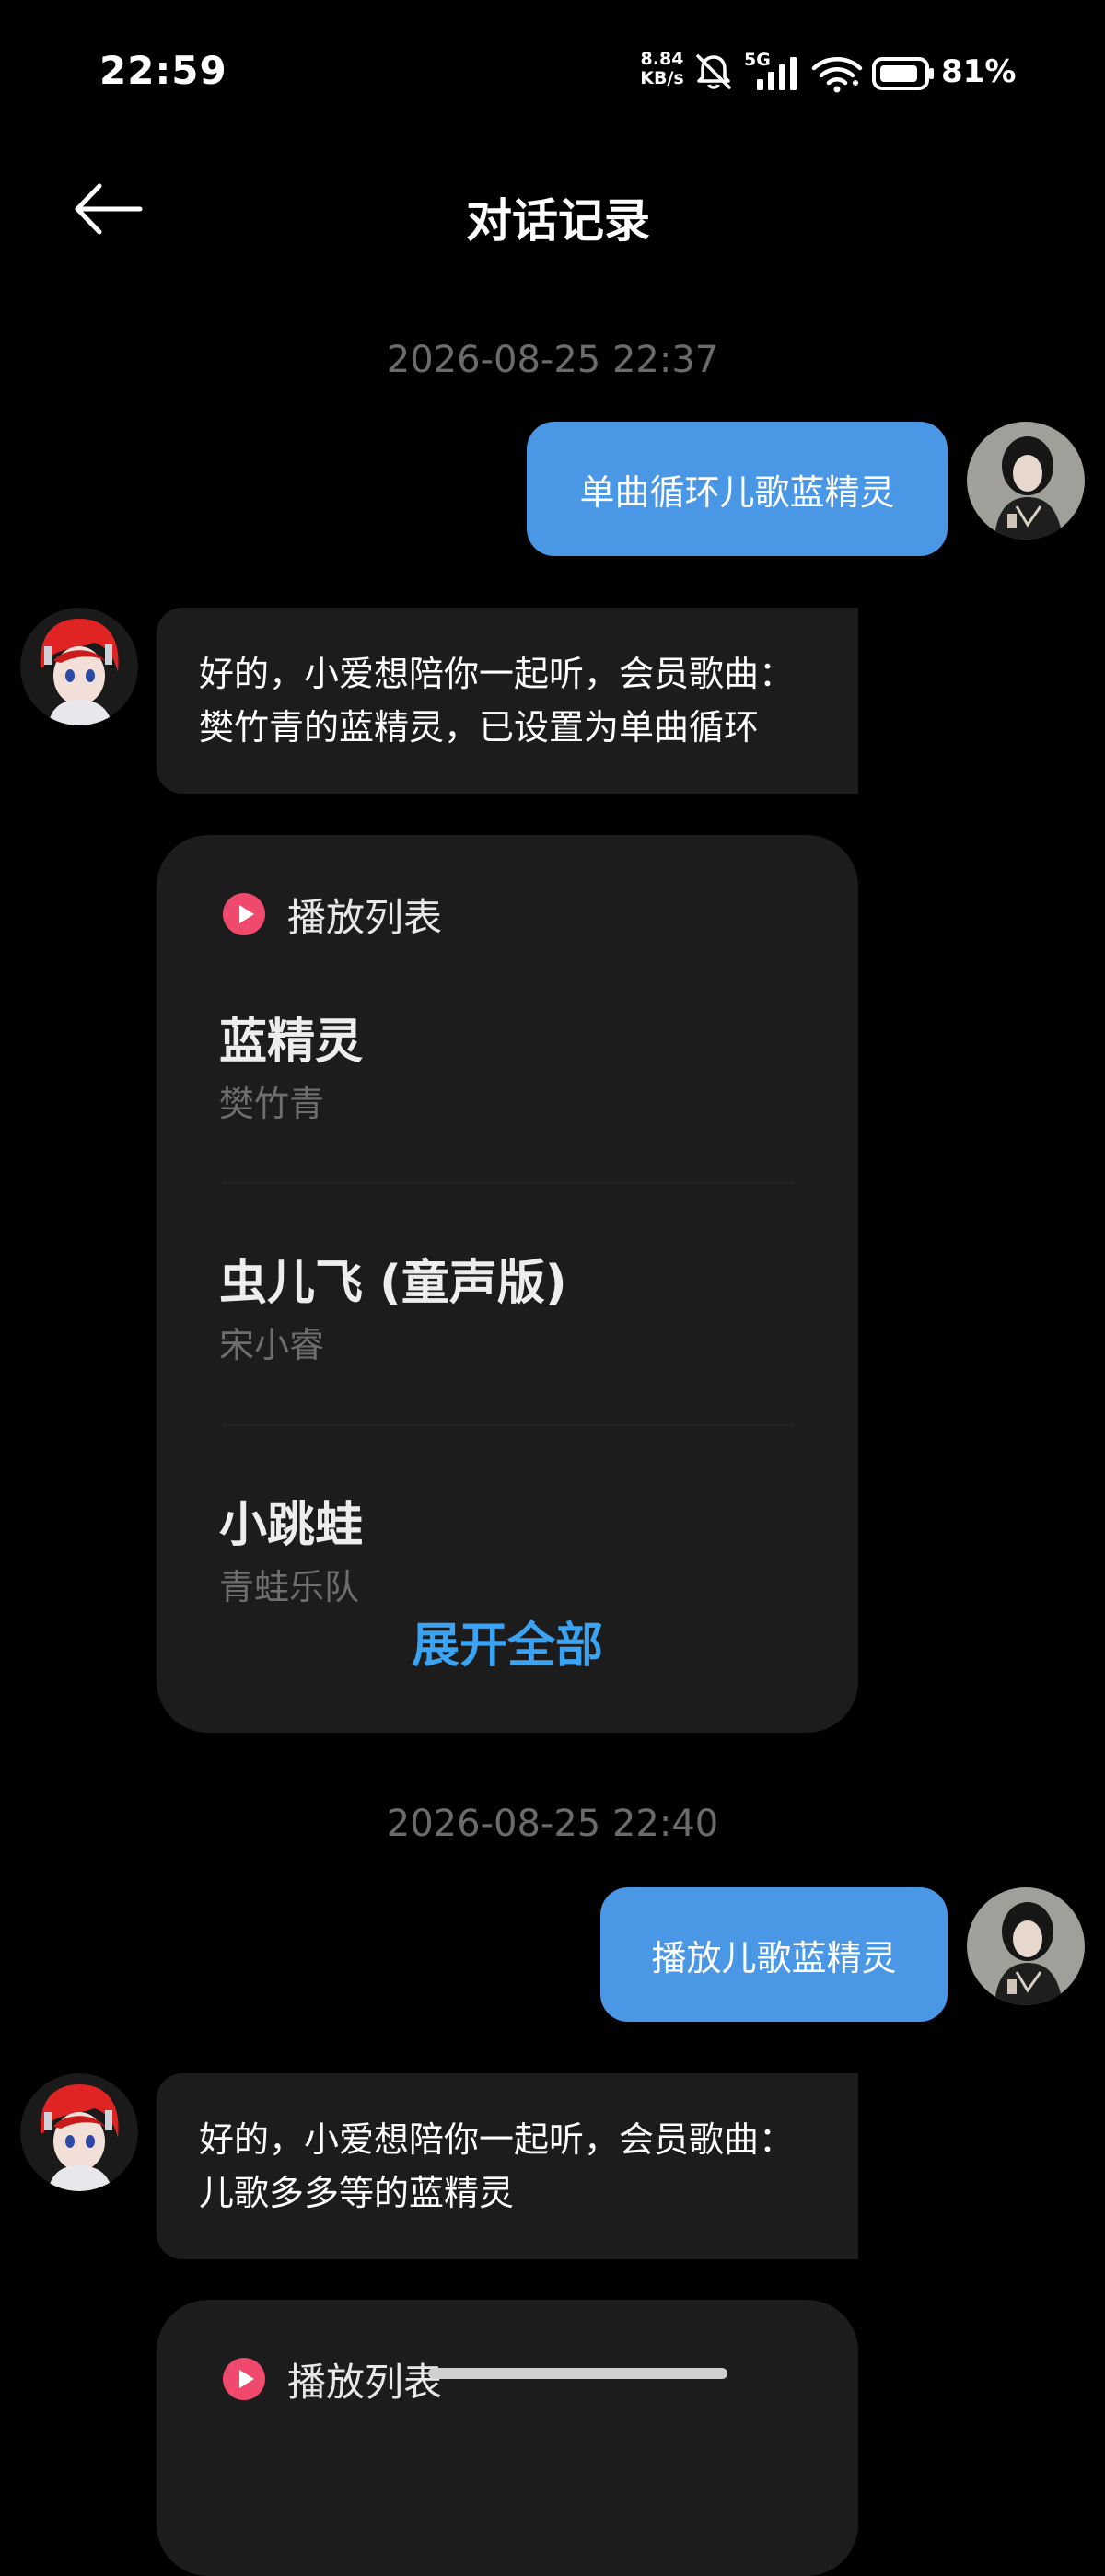 The width and height of the screenshot is (1105, 2576). Describe the element at coordinates (558, 221) in the screenshot. I see `page-title: 对话记录` at that location.